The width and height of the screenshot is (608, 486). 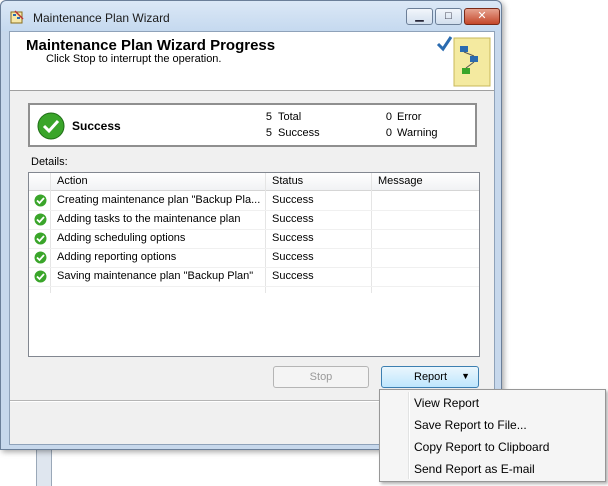 I want to click on table-row: Adding scheduling options Success, so click(x=254, y=239).